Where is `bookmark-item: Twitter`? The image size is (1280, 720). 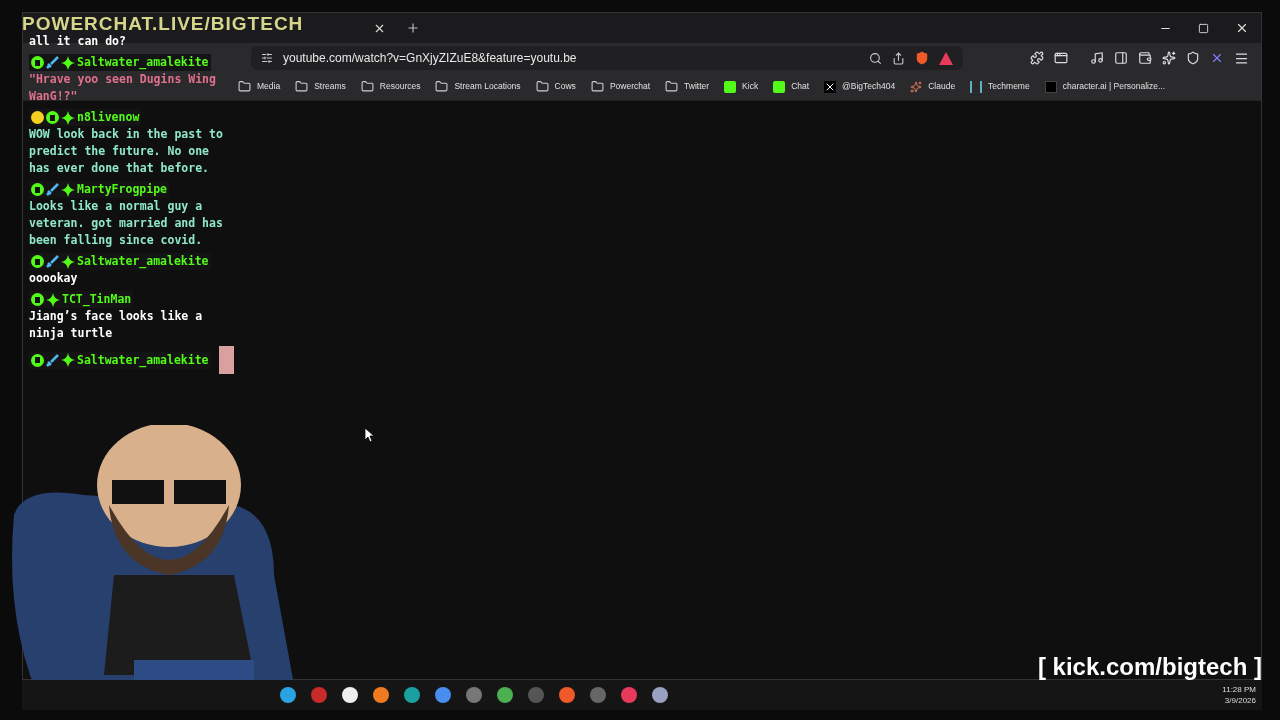 bookmark-item: Twitter is located at coordinates (687, 86).